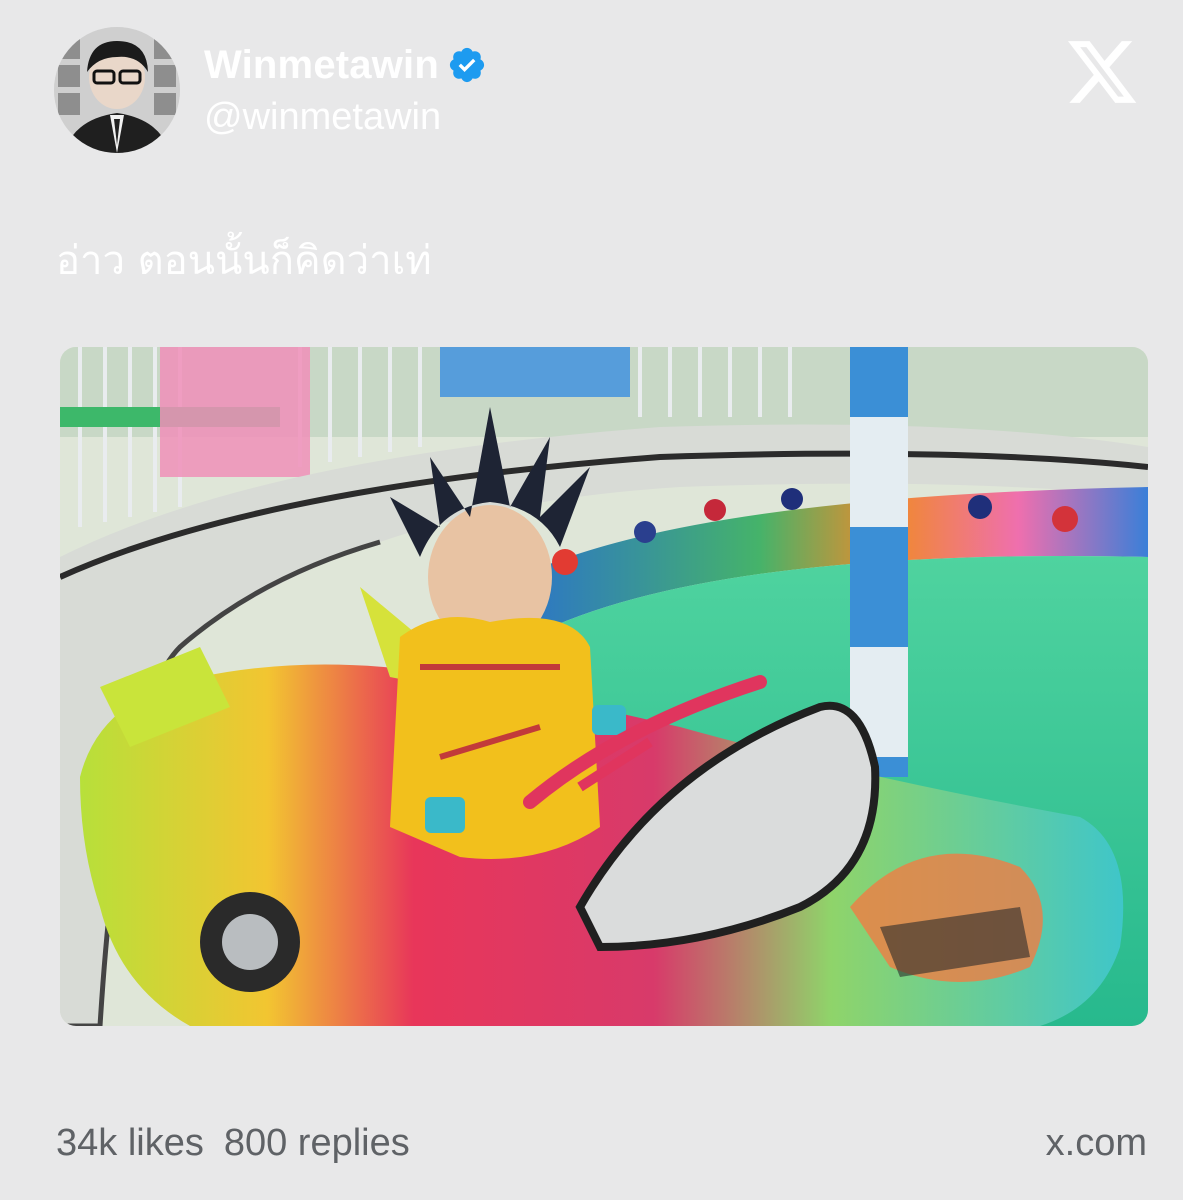 The height and width of the screenshot is (1200, 1183). I want to click on avatar-image, so click(117, 90).